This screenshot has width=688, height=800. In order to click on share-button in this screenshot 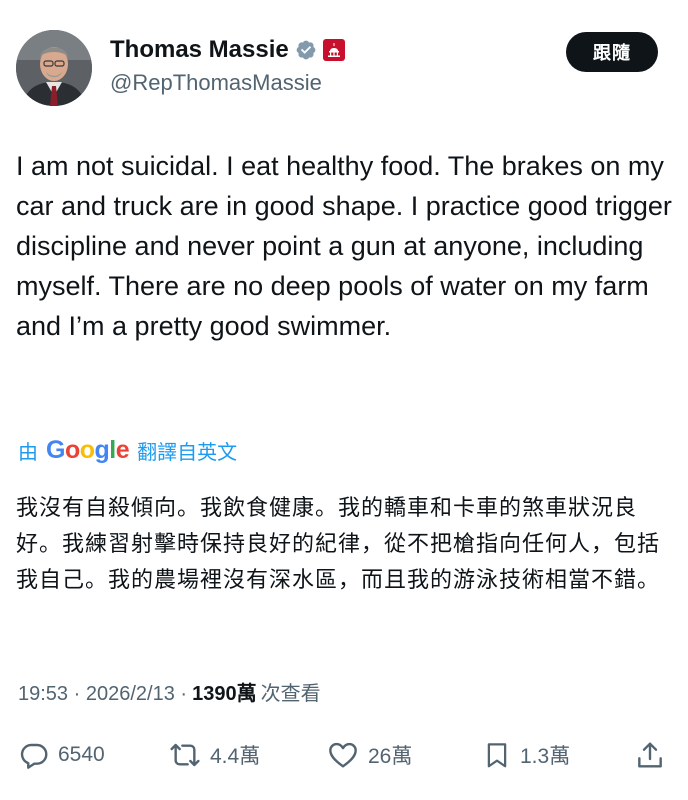, I will do `click(650, 755)`.